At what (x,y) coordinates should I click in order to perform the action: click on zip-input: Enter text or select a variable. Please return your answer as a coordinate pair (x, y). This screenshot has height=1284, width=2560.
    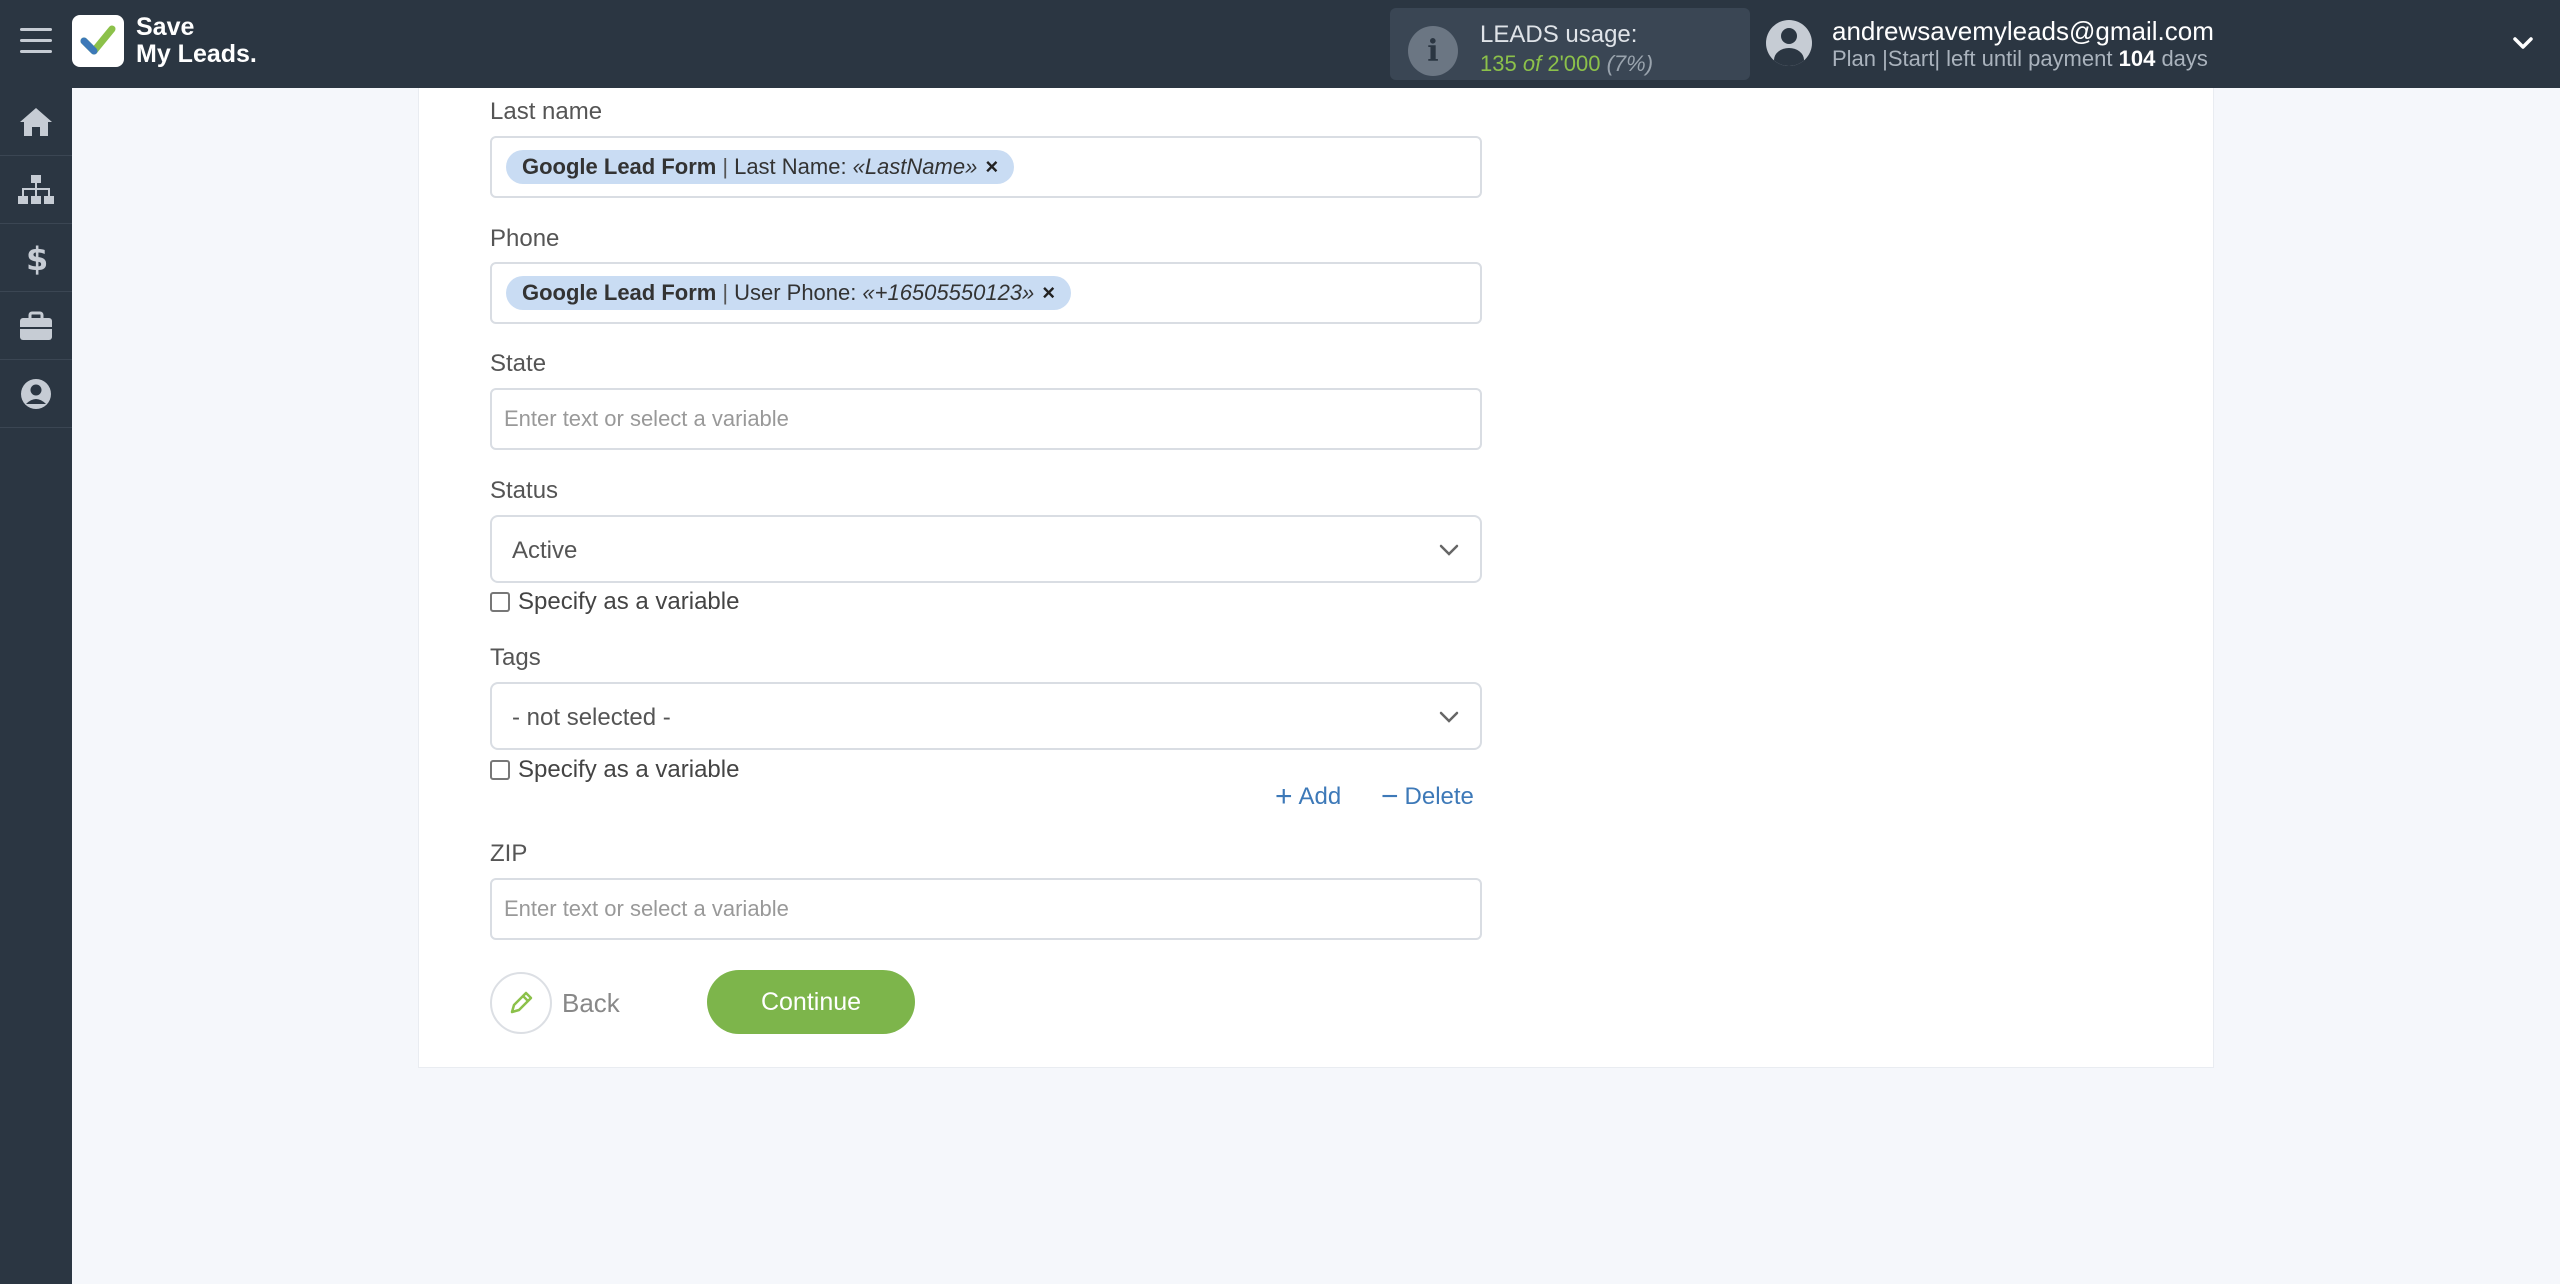
    Looking at the image, I should click on (986, 909).